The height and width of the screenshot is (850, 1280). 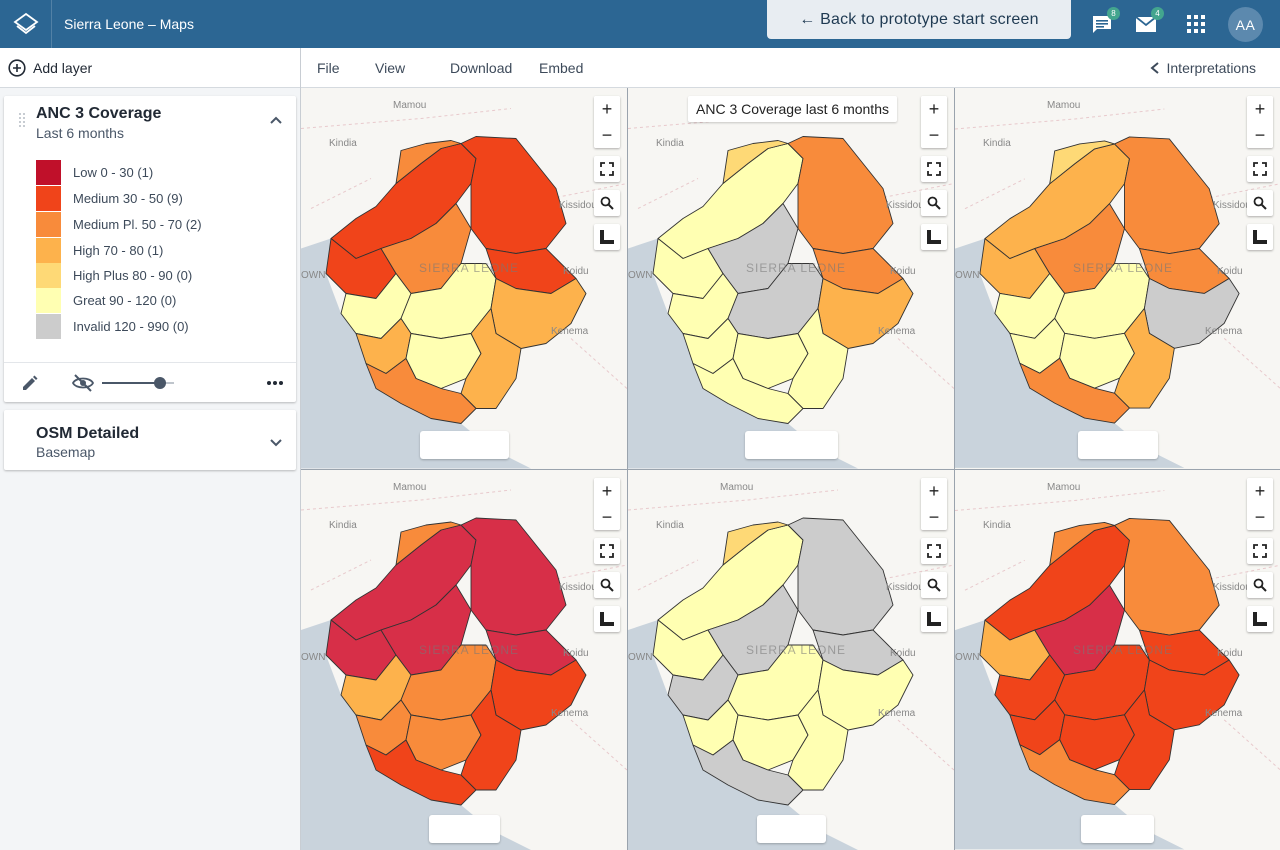 I want to click on legend-label: Medium Pl. 50 - 70 (2), so click(x=137, y=224).